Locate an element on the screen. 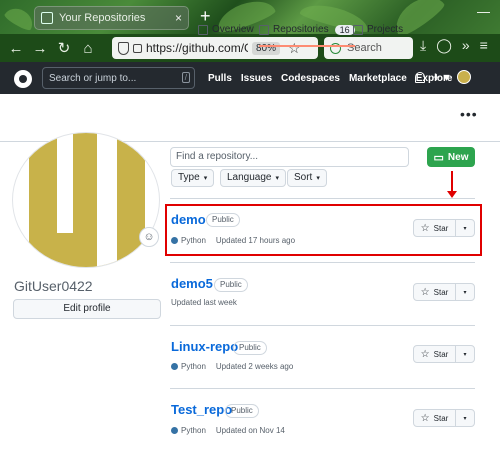 This screenshot has width=500, height=454. profile-avatar is located at coordinates (86, 200).